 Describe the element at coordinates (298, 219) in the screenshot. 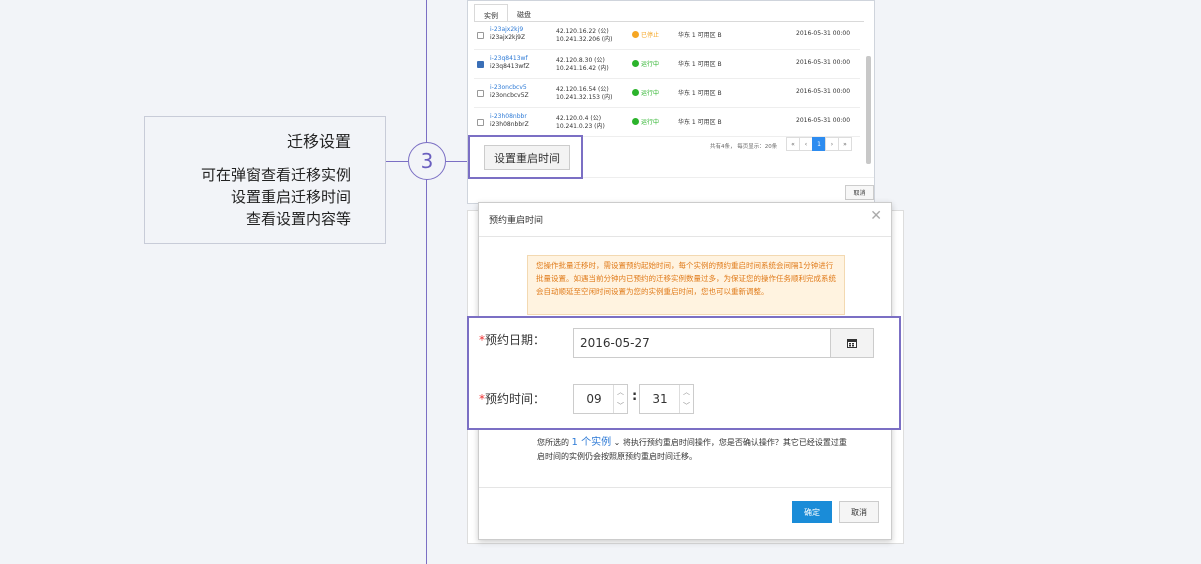

I see `step-line: 查看设置内容等` at that location.